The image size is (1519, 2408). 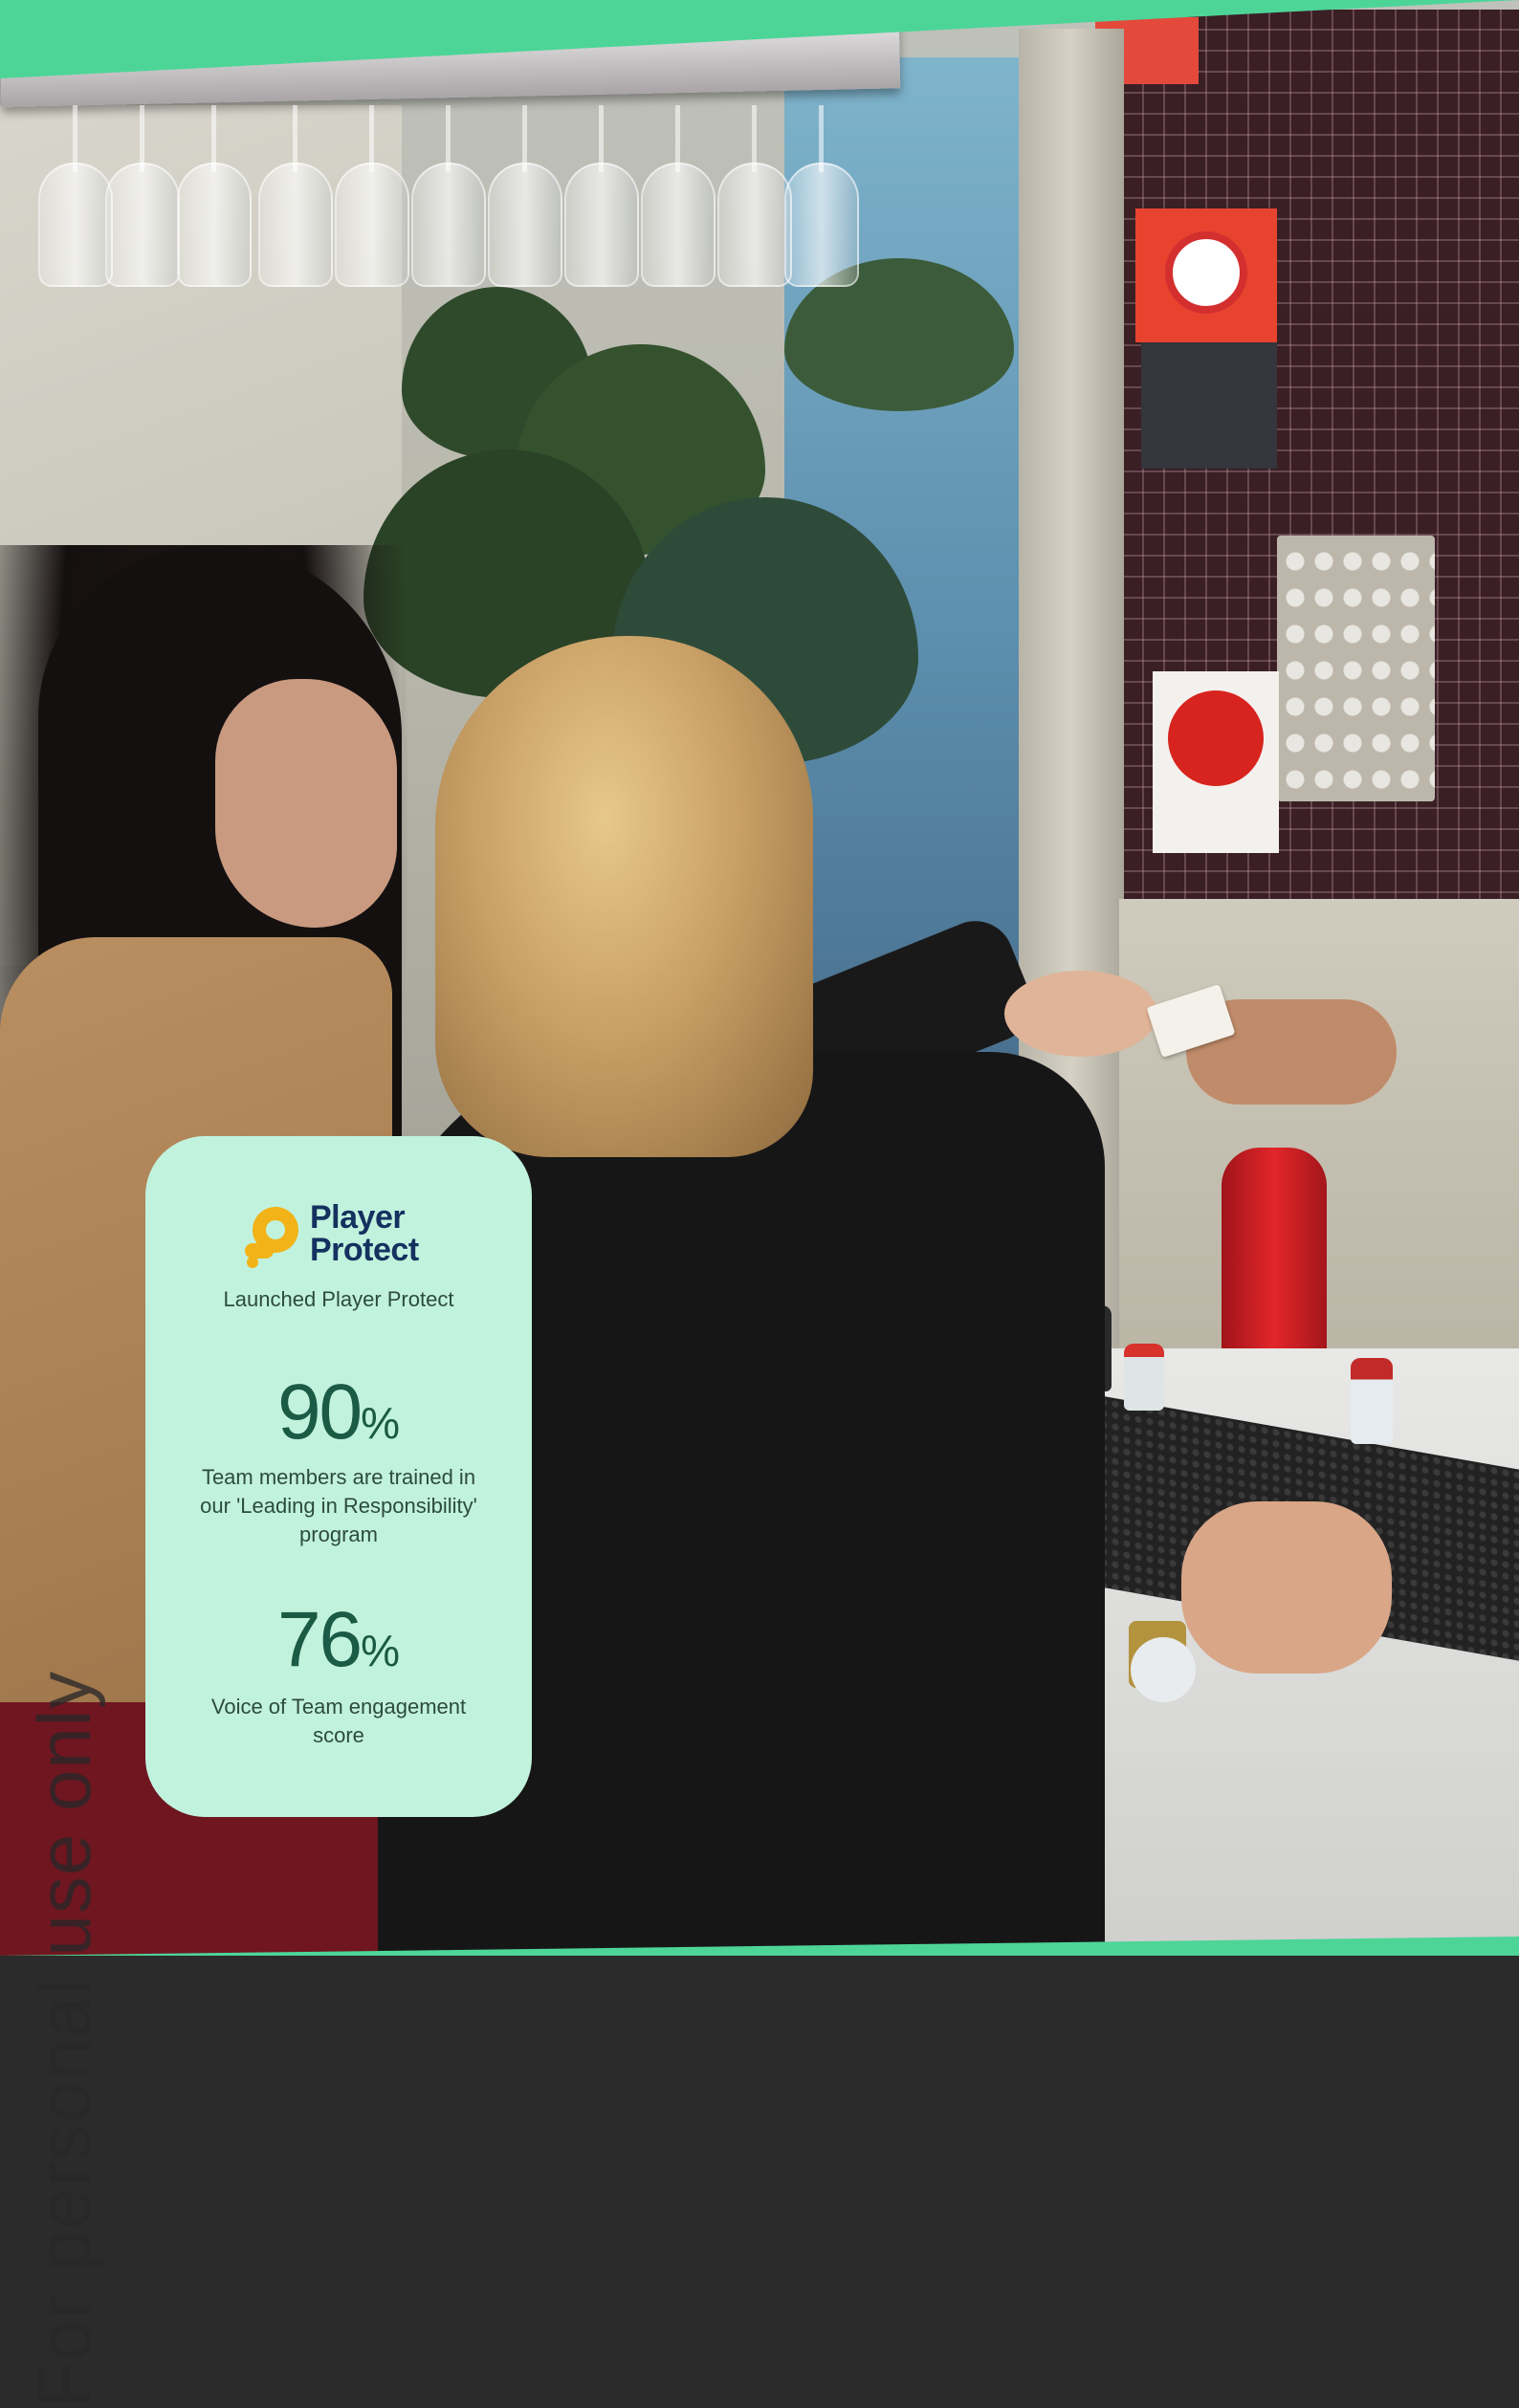 I want to click on warning-circle-icon, so click(x=1216, y=738).